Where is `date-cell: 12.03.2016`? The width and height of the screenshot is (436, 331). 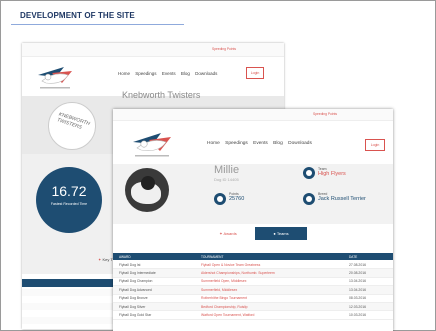 date-cell: 12.03.2016 is located at coordinates (357, 306).